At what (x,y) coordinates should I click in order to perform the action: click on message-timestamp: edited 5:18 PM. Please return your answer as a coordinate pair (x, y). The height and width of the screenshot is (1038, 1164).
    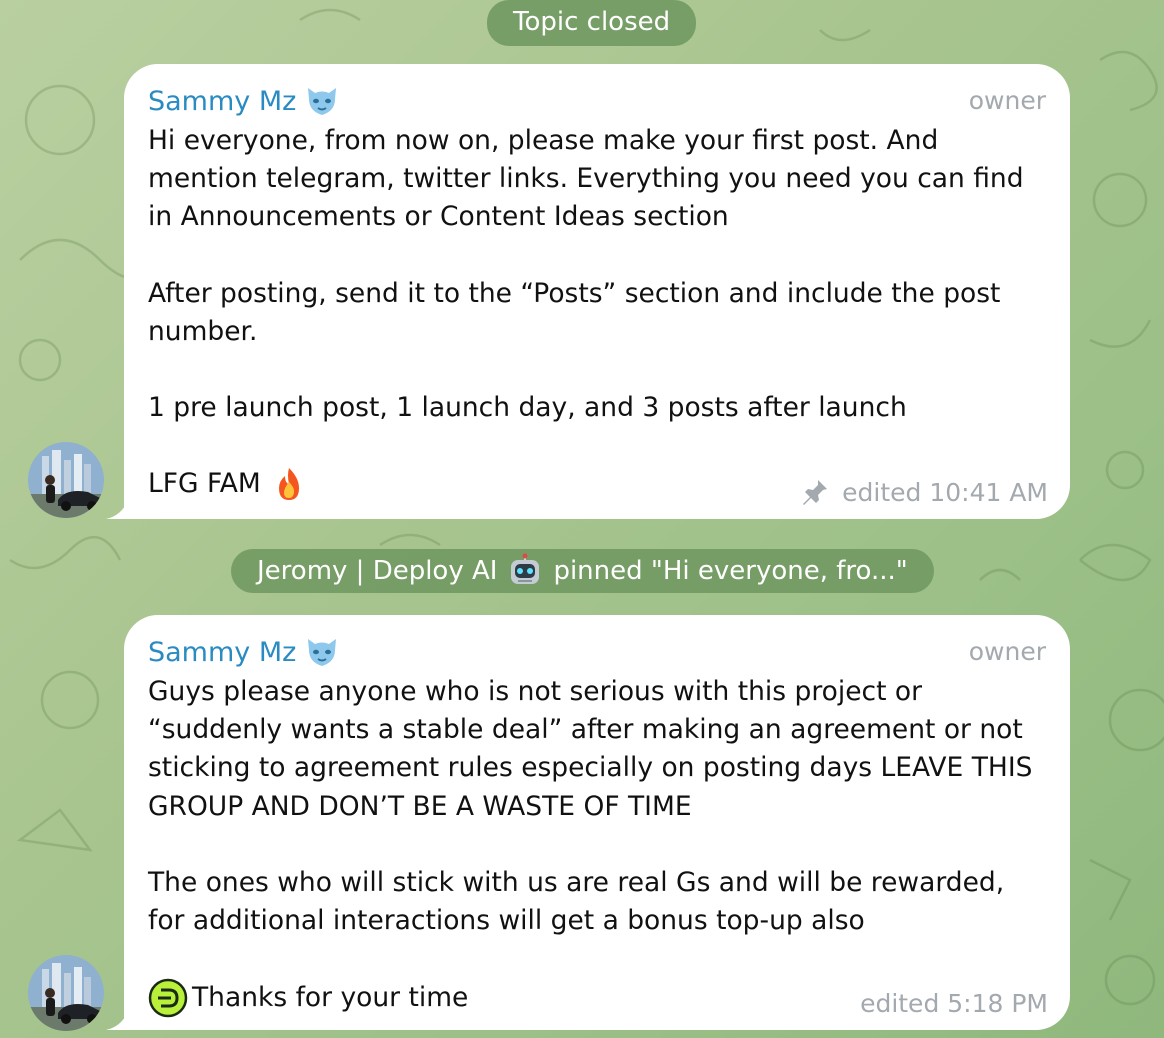
    Looking at the image, I should click on (954, 1003).